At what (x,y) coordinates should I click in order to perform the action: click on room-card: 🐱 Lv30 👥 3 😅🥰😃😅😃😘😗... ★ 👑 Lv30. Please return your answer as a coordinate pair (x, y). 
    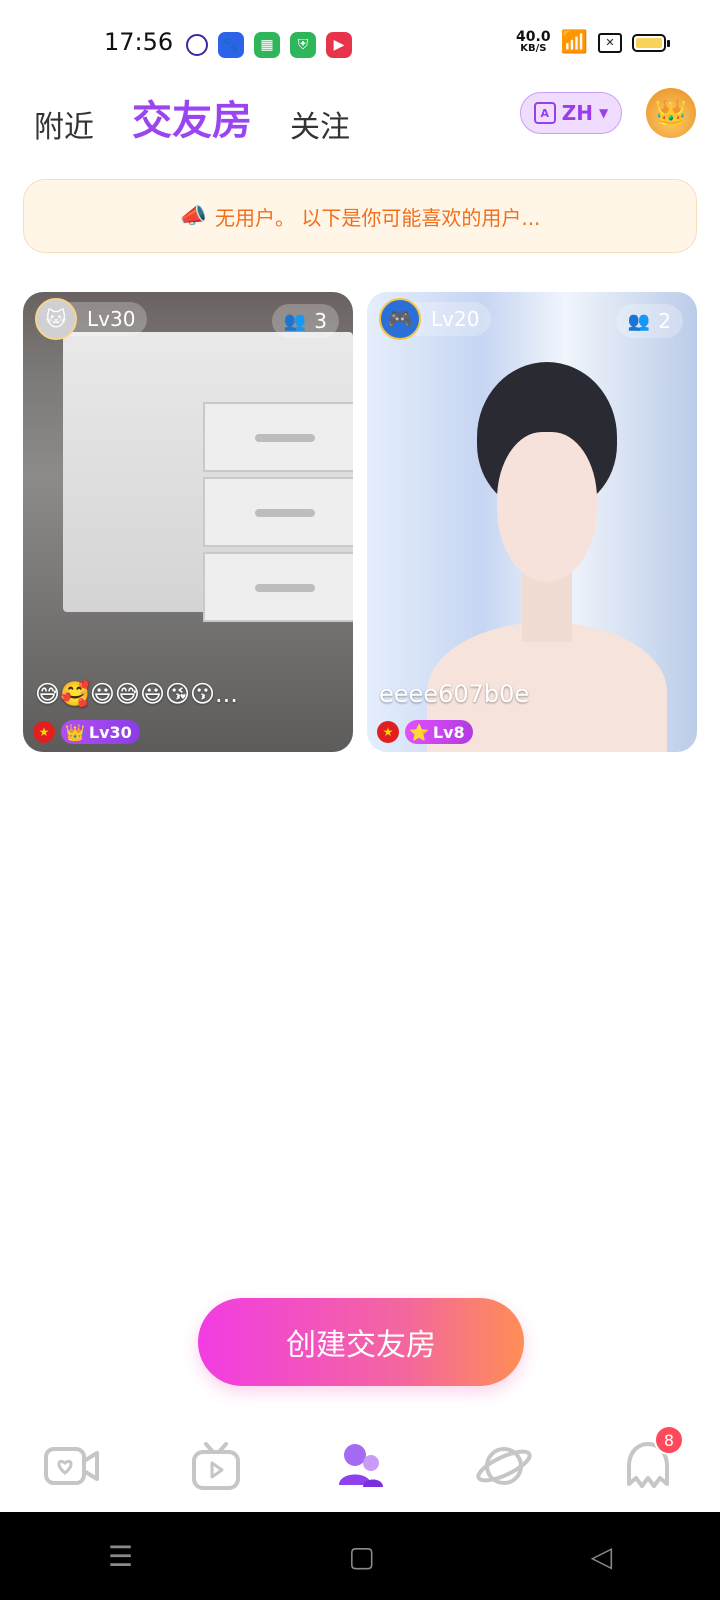
    Looking at the image, I should click on (188, 522).